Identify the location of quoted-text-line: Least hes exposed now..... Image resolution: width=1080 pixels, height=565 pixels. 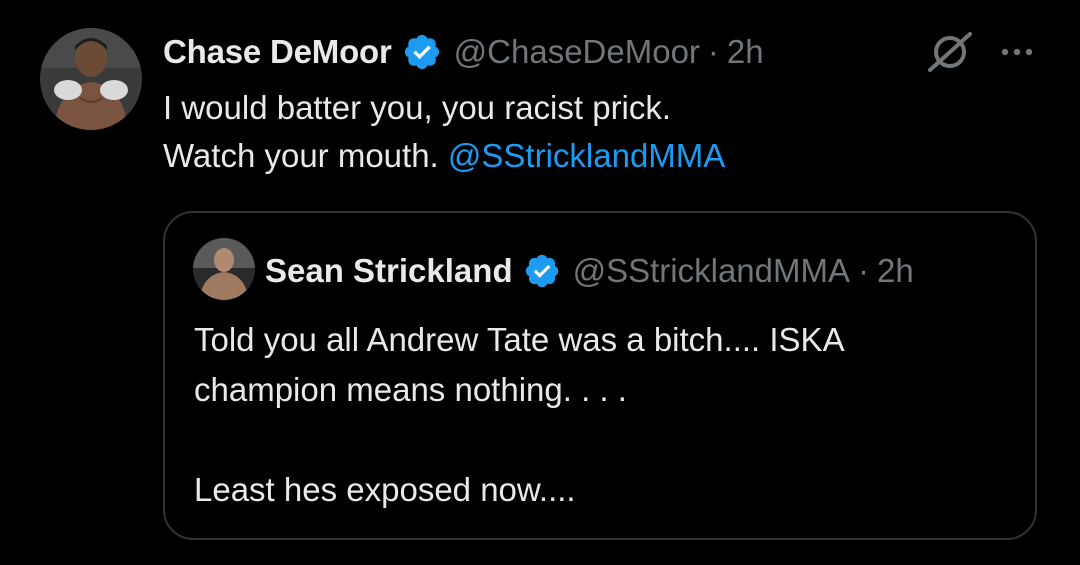
(385, 489).